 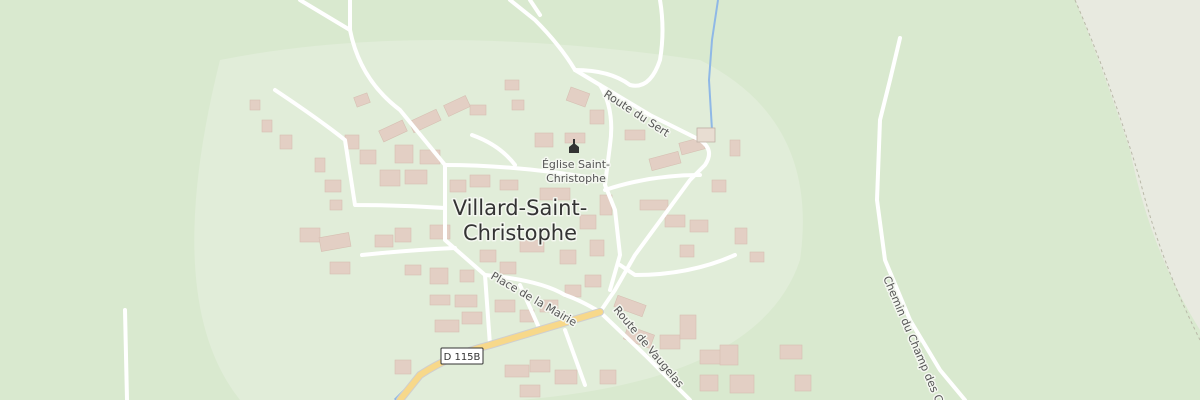 I want to click on bridge, so click(x=706, y=135).